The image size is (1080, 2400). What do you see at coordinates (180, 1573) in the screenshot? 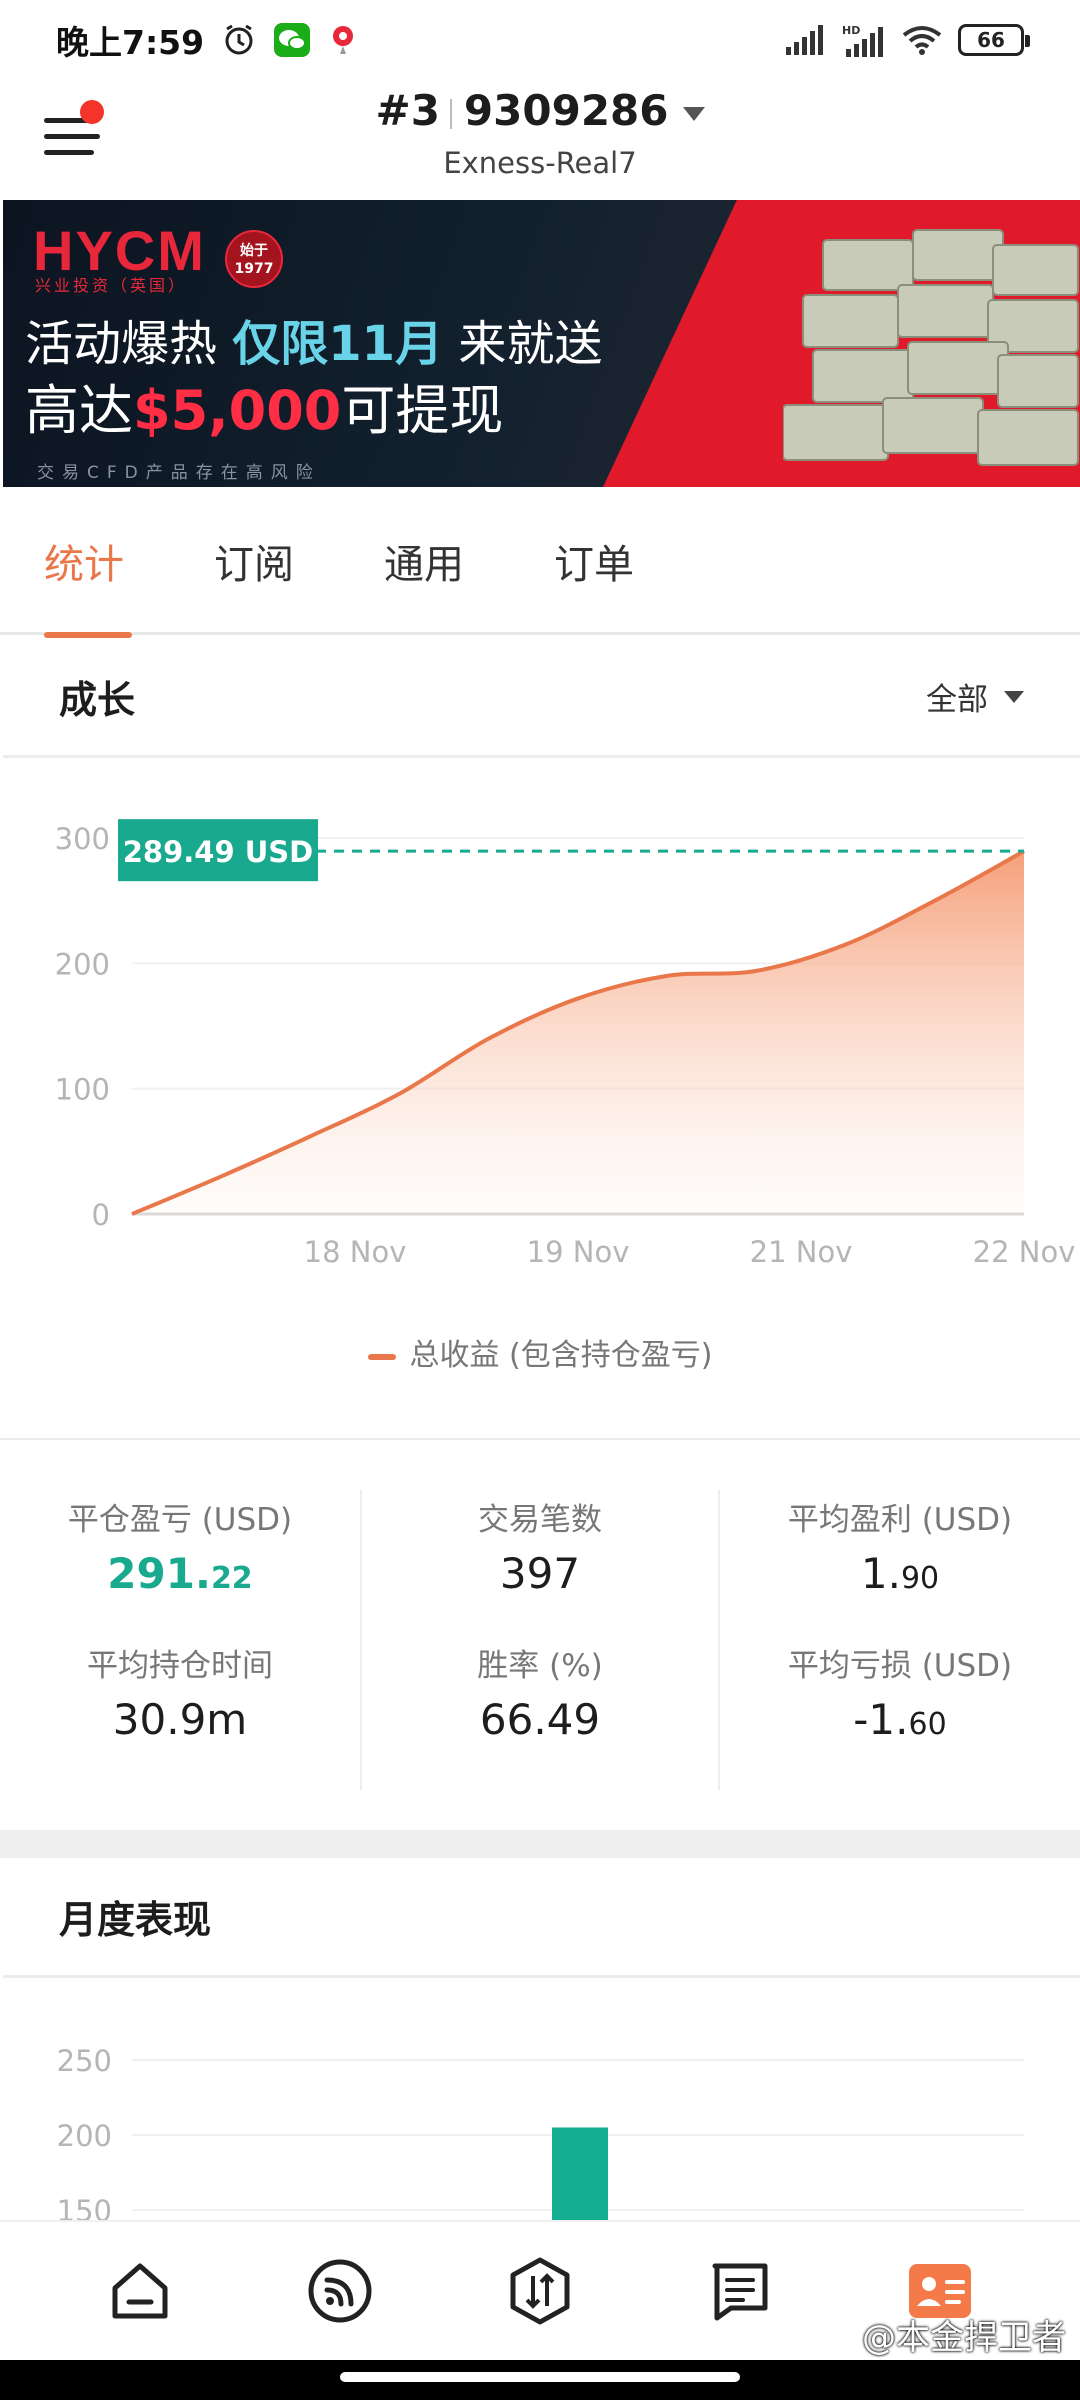
I see `stat-value-closed-pnl: 291.22` at bounding box center [180, 1573].